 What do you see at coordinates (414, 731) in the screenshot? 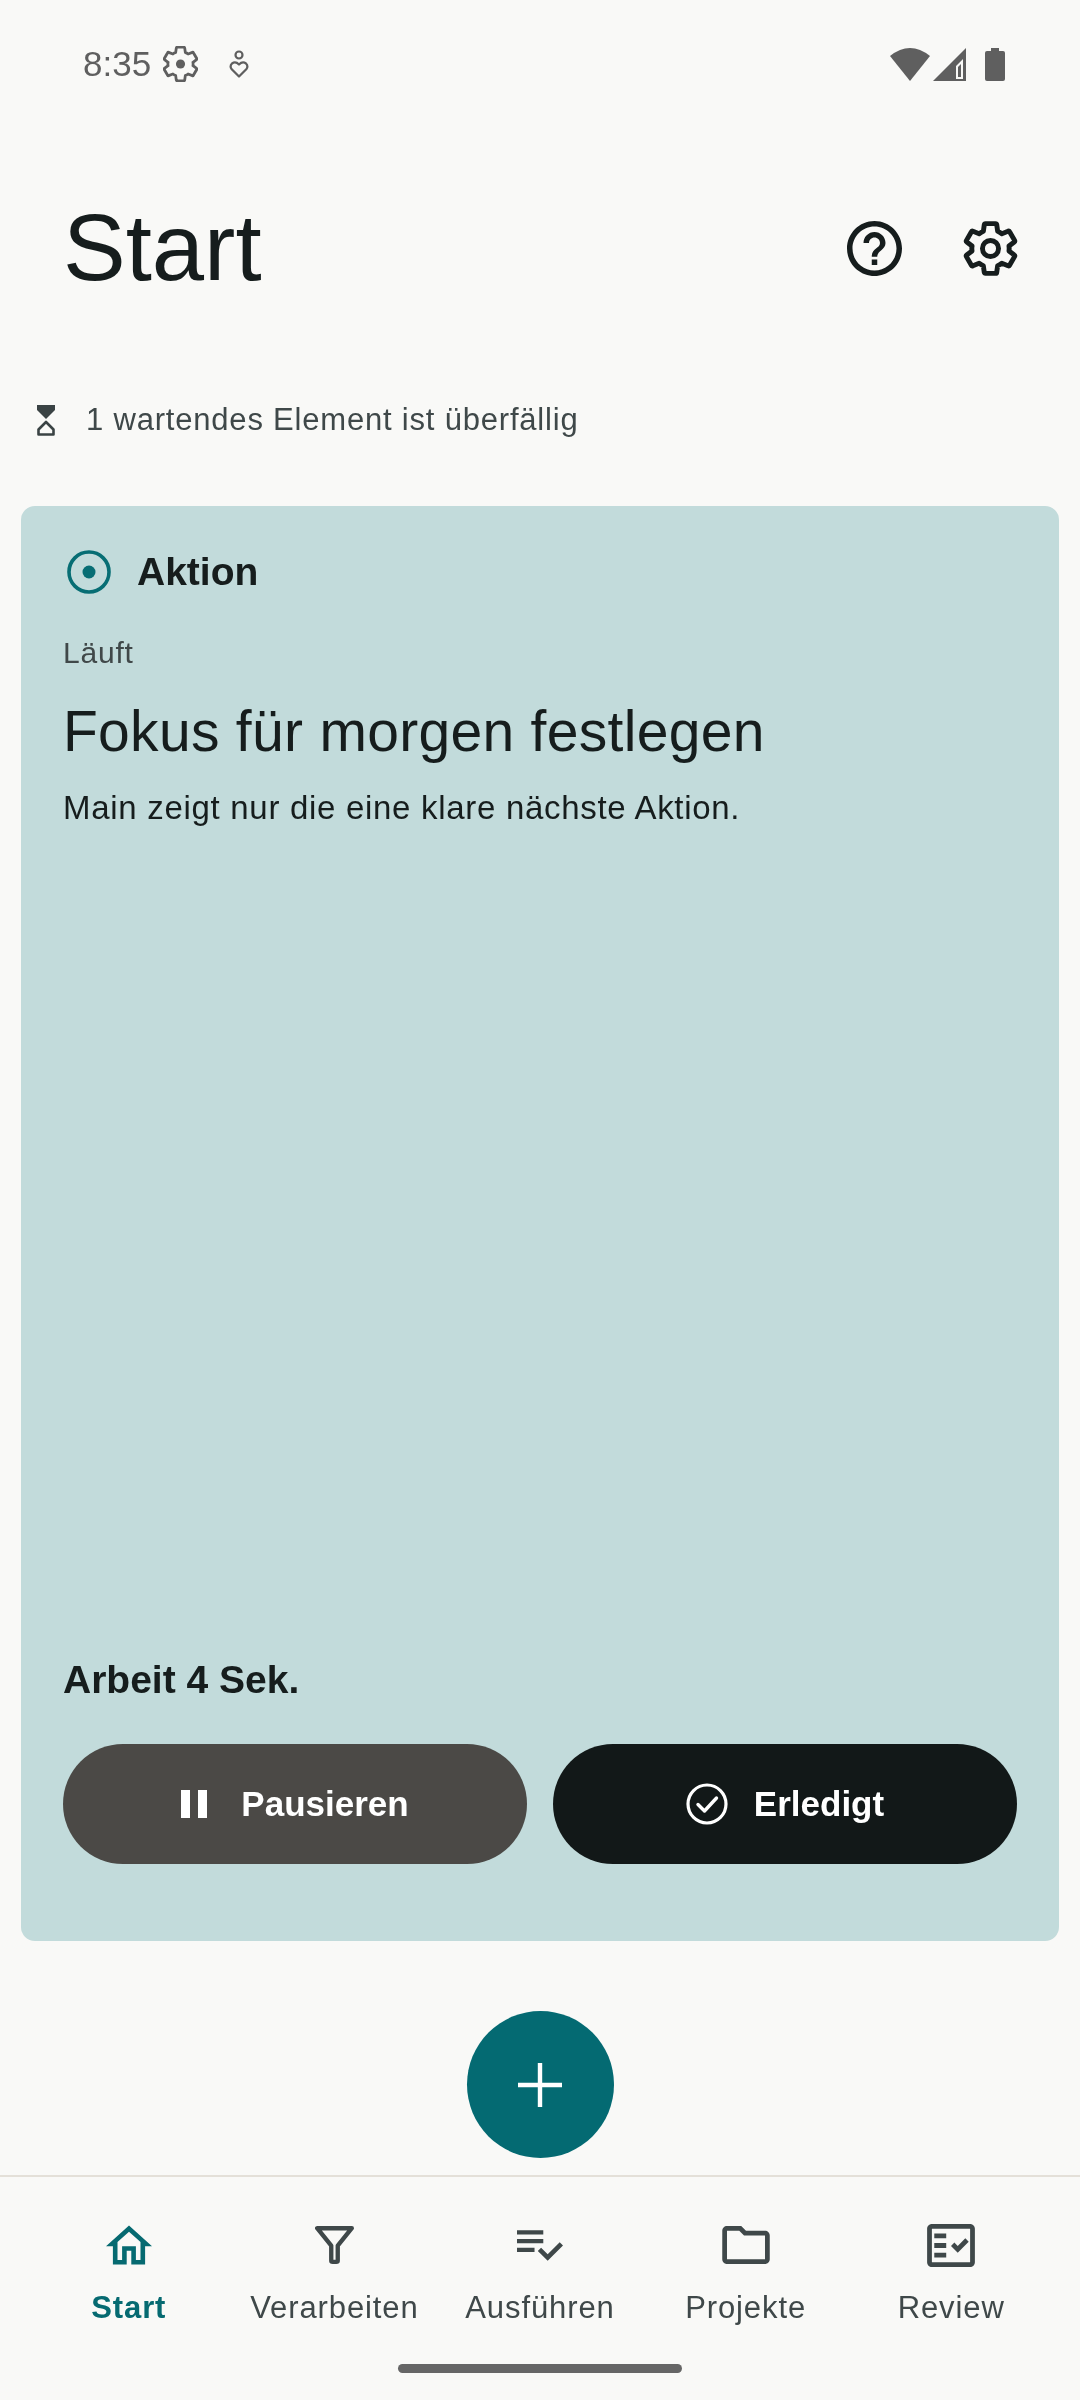
I see `task-title: Fokus für morgen festlegen` at bounding box center [414, 731].